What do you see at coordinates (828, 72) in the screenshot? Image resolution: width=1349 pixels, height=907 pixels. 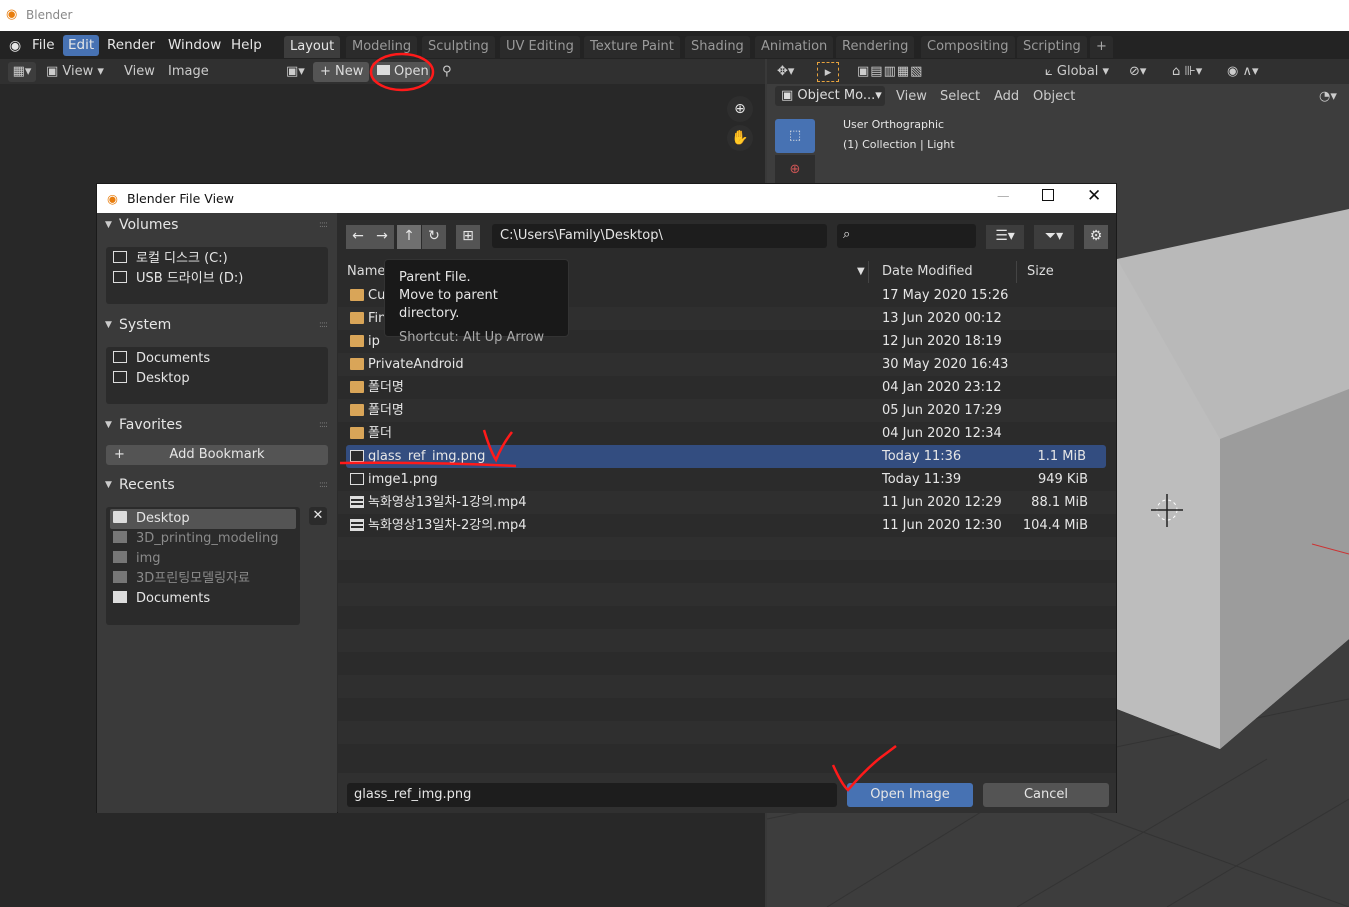 I see `select-mode-icon: ▸` at bounding box center [828, 72].